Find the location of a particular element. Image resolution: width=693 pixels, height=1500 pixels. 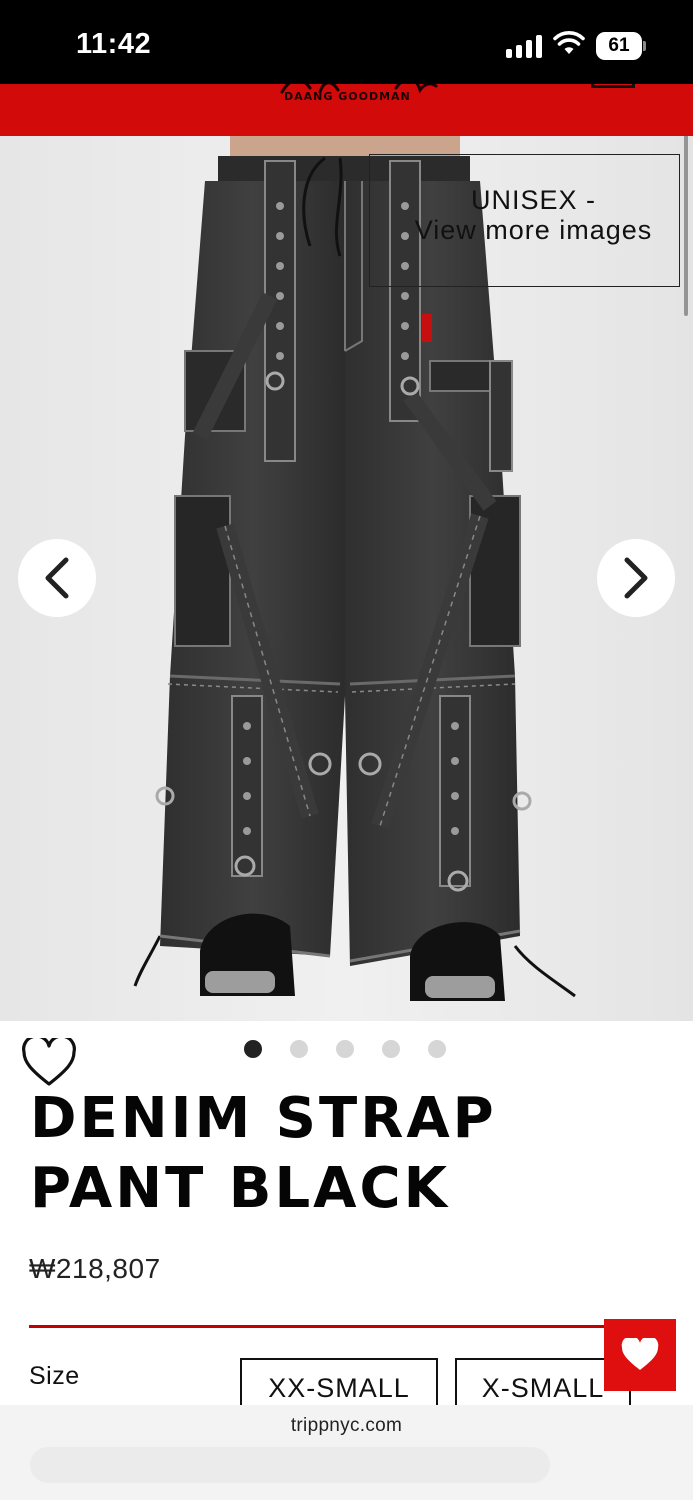

battery-icon: 61 is located at coordinates (621, 46).